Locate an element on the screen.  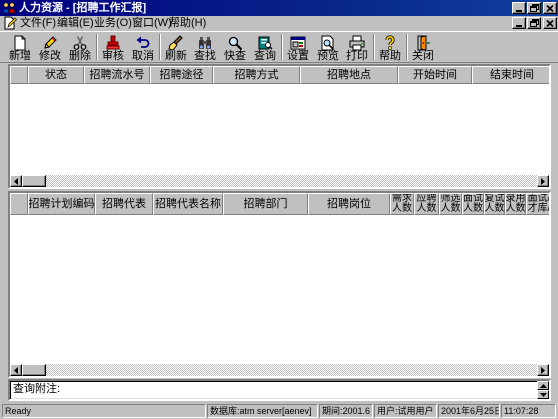
plan-grid-hscrollbar is located at coordinates (279, 181).